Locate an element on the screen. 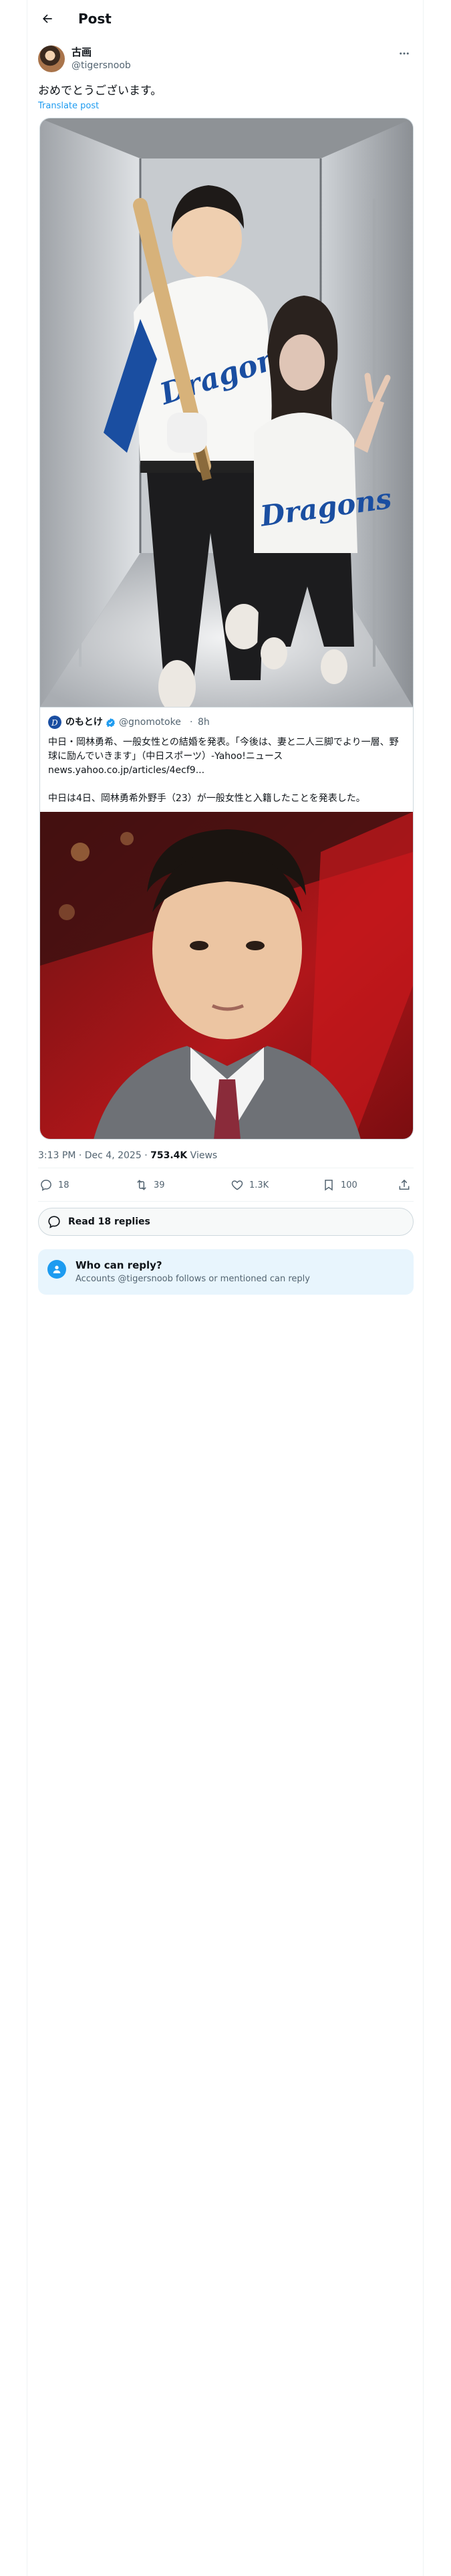  translate-post-link: Translate post is located at coordinates (68, 106).